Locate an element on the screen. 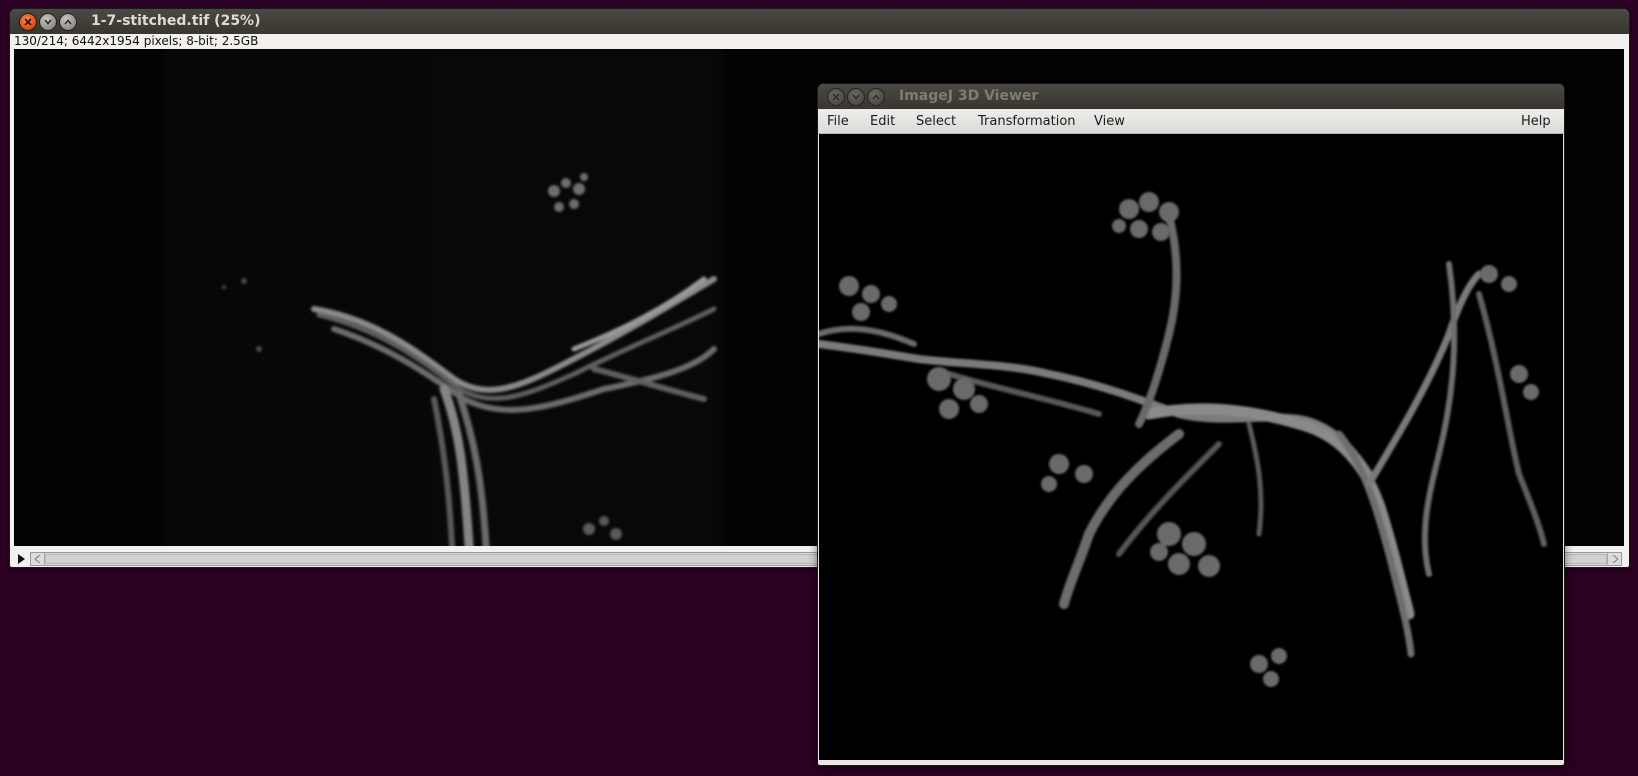  menu-select: Select is located at coordinates (936, 121).